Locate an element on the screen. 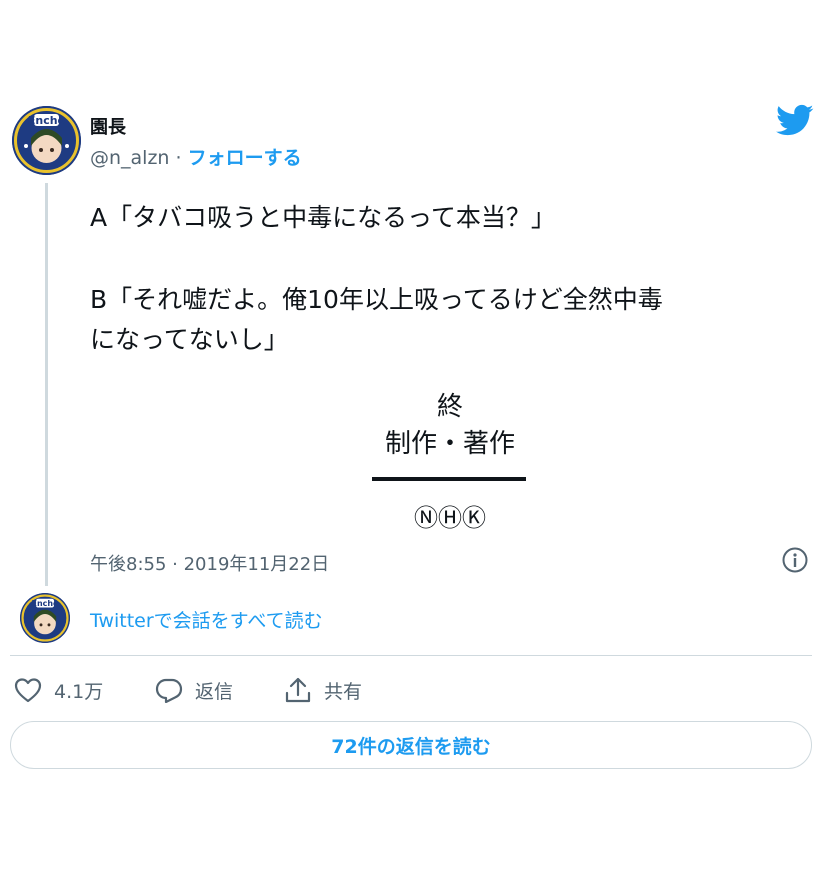 The image size is (819, 874). share-icon is located at coordinates (298, 690).